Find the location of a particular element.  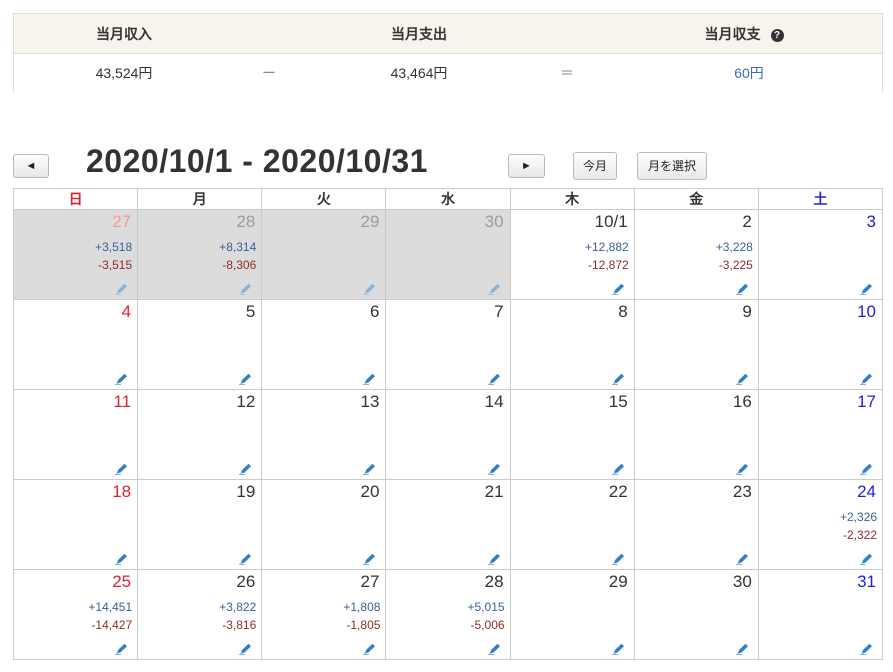

date-range-title: 2020/10/1 - 2020/10/31 is located at coordinates (257, 161).